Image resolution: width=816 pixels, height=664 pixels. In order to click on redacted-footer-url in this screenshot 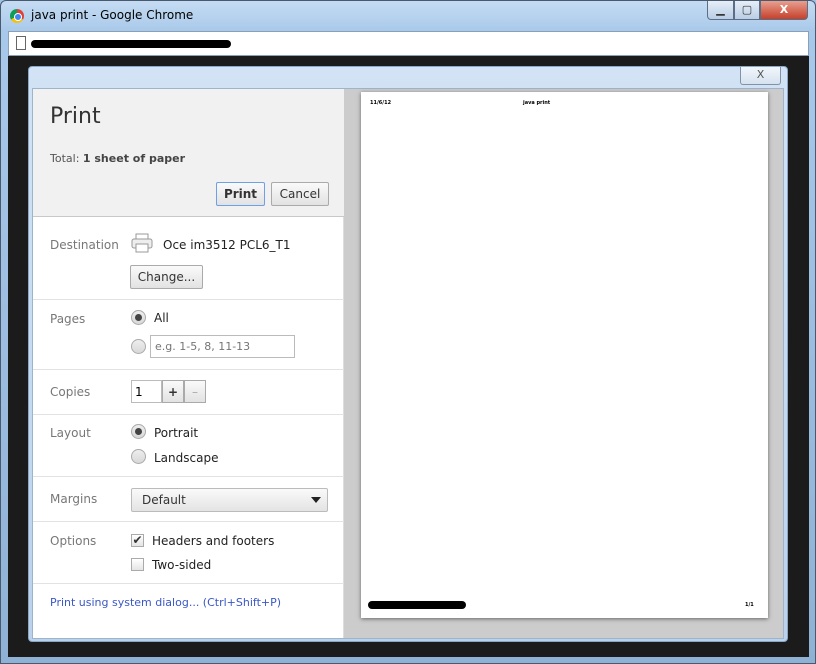, I will do `click(417, 605)`.